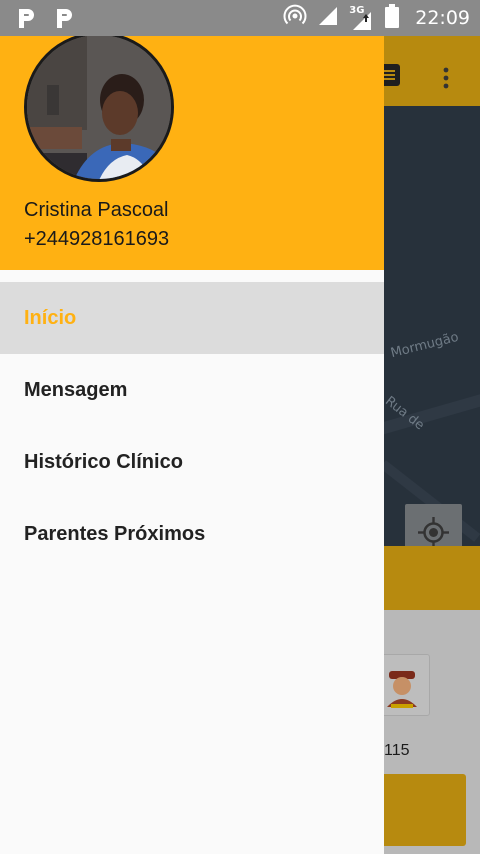 The image size is (480, 854). Describe the element at coordinates (392, 18) in the screenshot. I see `battery-icon` at that location.